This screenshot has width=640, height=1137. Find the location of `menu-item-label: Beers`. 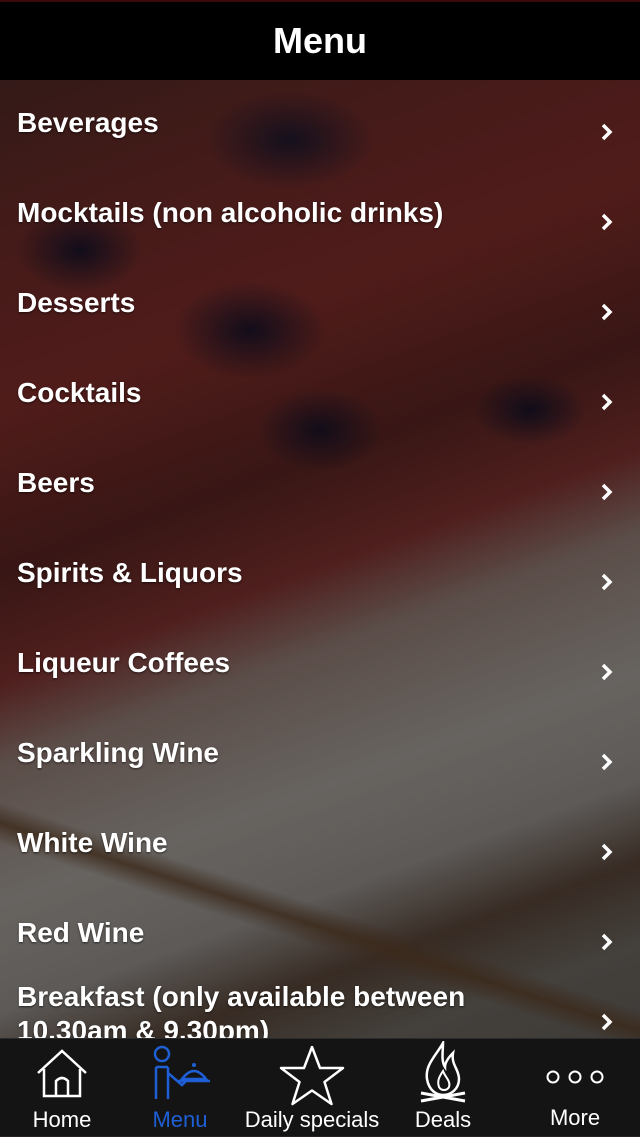

menu-item-label: Beers is located at coordinates (56, 482).